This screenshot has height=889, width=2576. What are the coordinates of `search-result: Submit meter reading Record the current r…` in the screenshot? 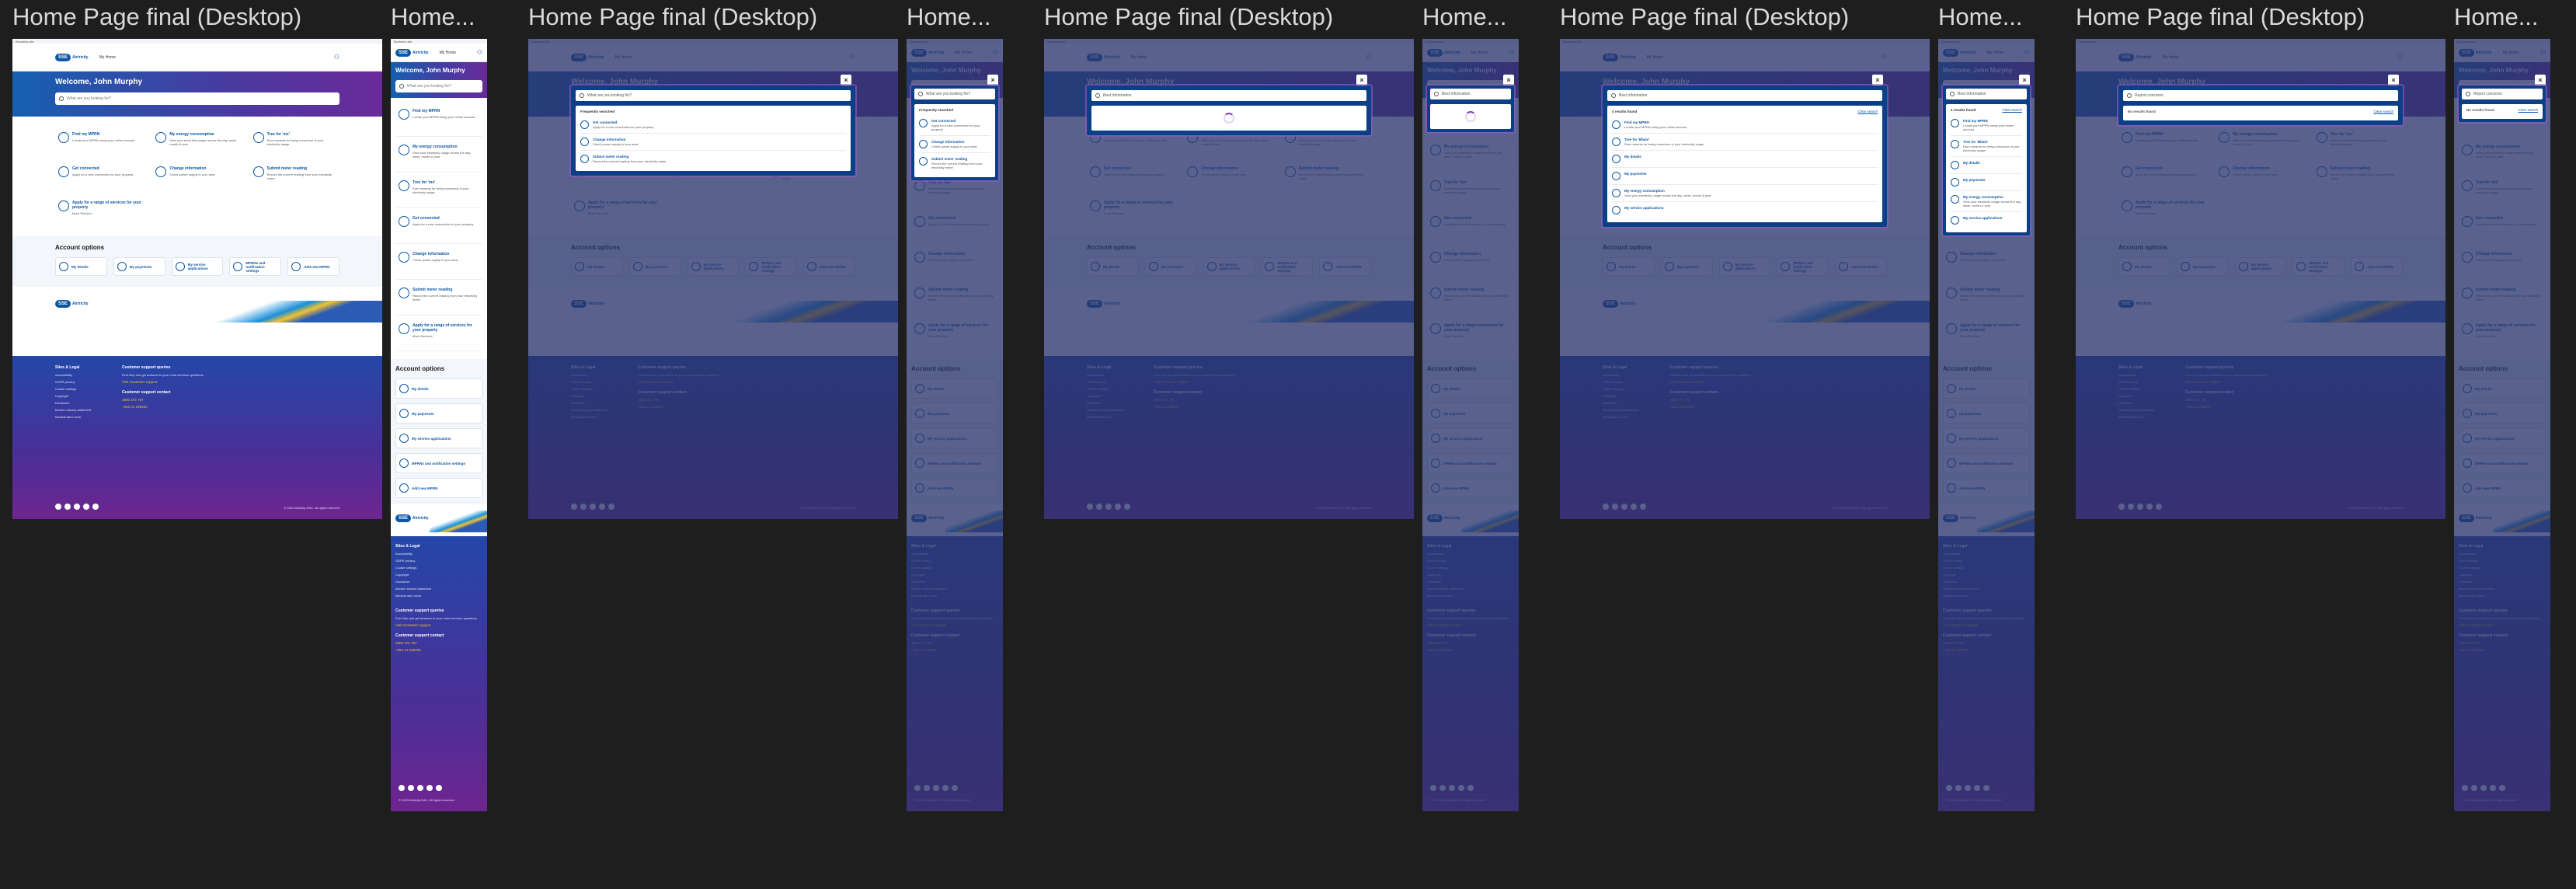 It's located at (713, 159).